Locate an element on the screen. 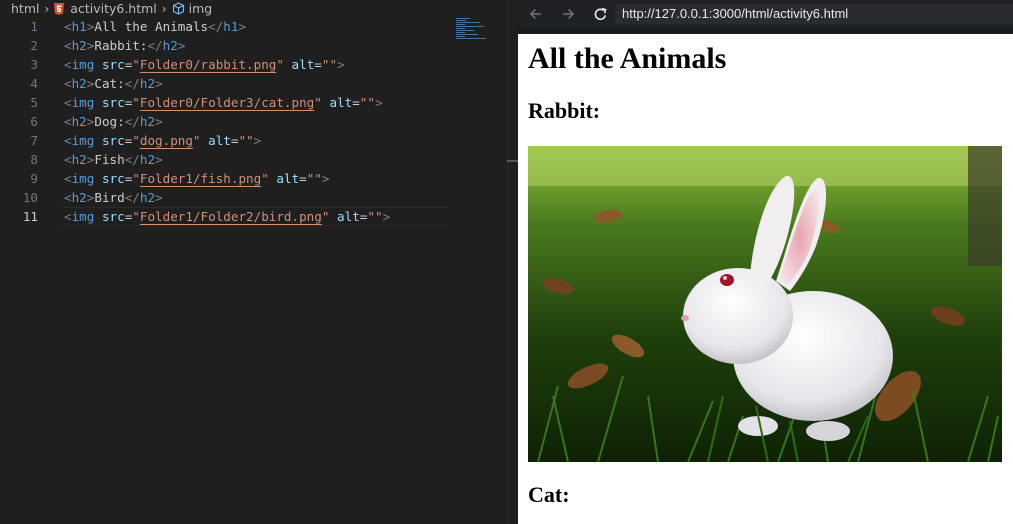 This screenshot has height=524, width=1013. code-line: 1 <h1>All the Animals</h1> is located at coordinates (253, 26).